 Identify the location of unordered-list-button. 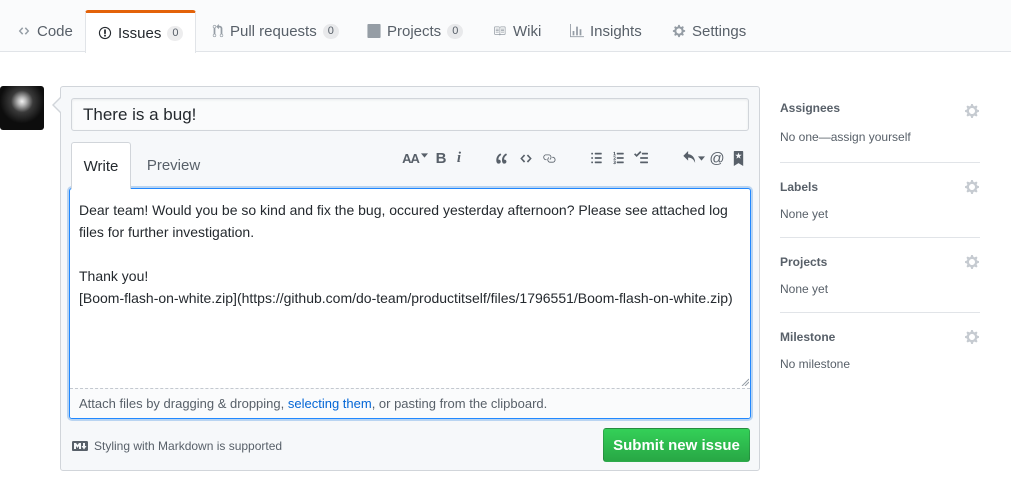
(596, 158).